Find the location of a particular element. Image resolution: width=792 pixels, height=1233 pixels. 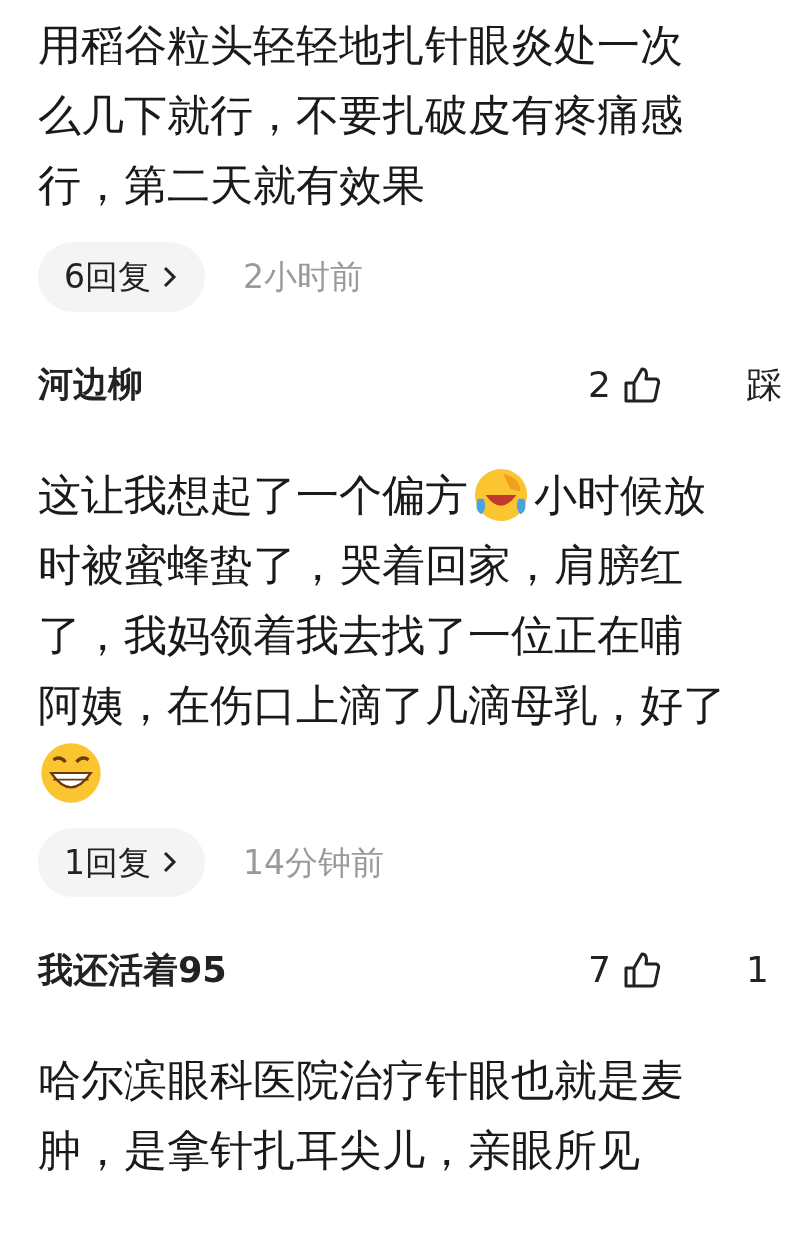

like-count: 2 is located at coordinates (600, 384).